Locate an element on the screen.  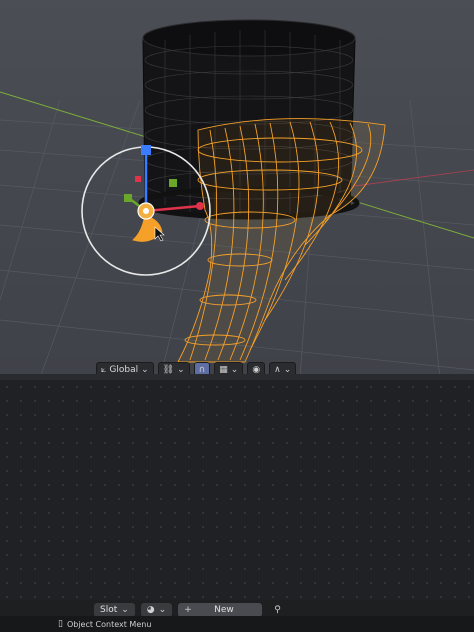
new-material-button: + New is located at coordinates (220, 610).